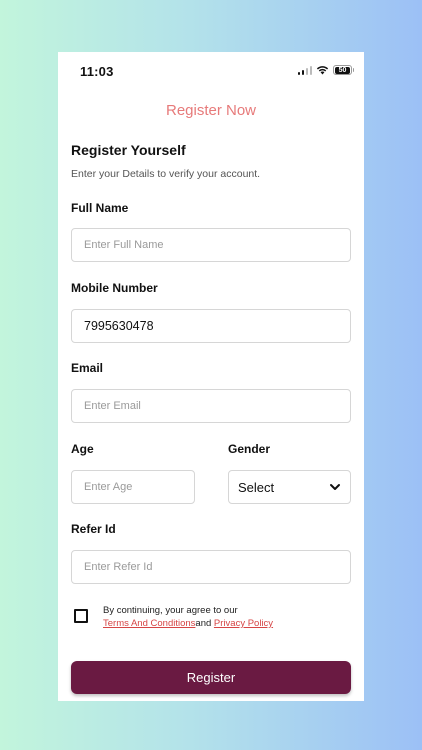 The width and height of the screenshot is (422, 750). I want to click on mobile-number-input: 7995630478, so click(211, 326).